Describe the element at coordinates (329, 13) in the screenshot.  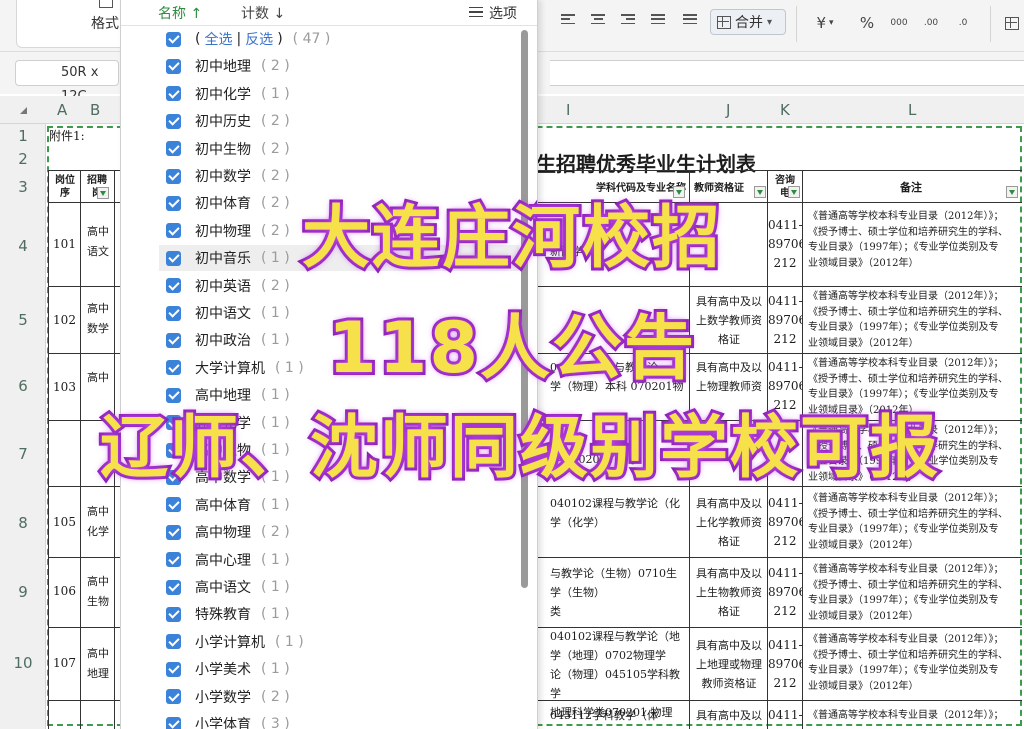
I see `filter-panel-header: 名称 ↑ 计数 ↓ 选项` at that location.